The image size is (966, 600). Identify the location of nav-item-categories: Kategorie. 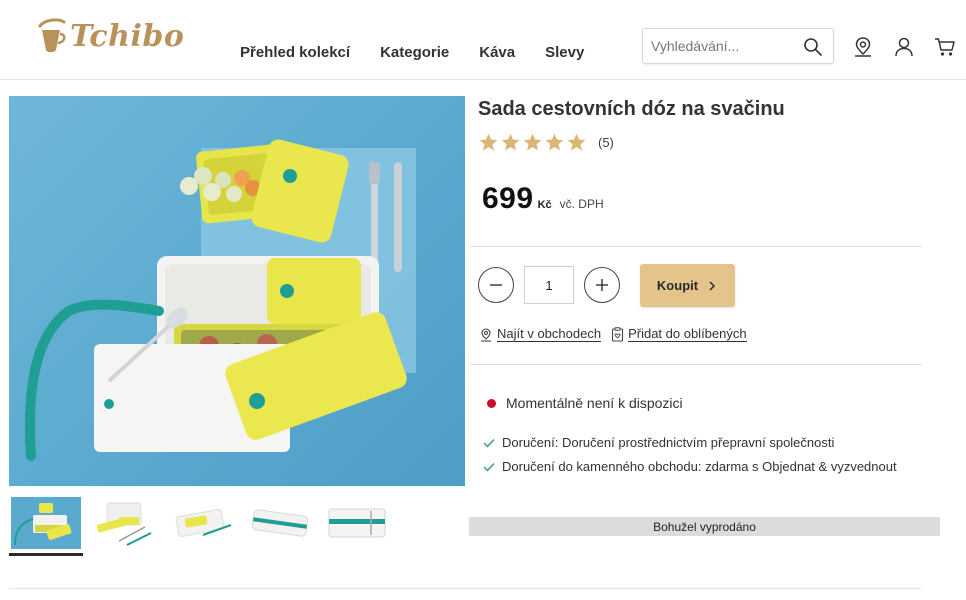
(414, 52).